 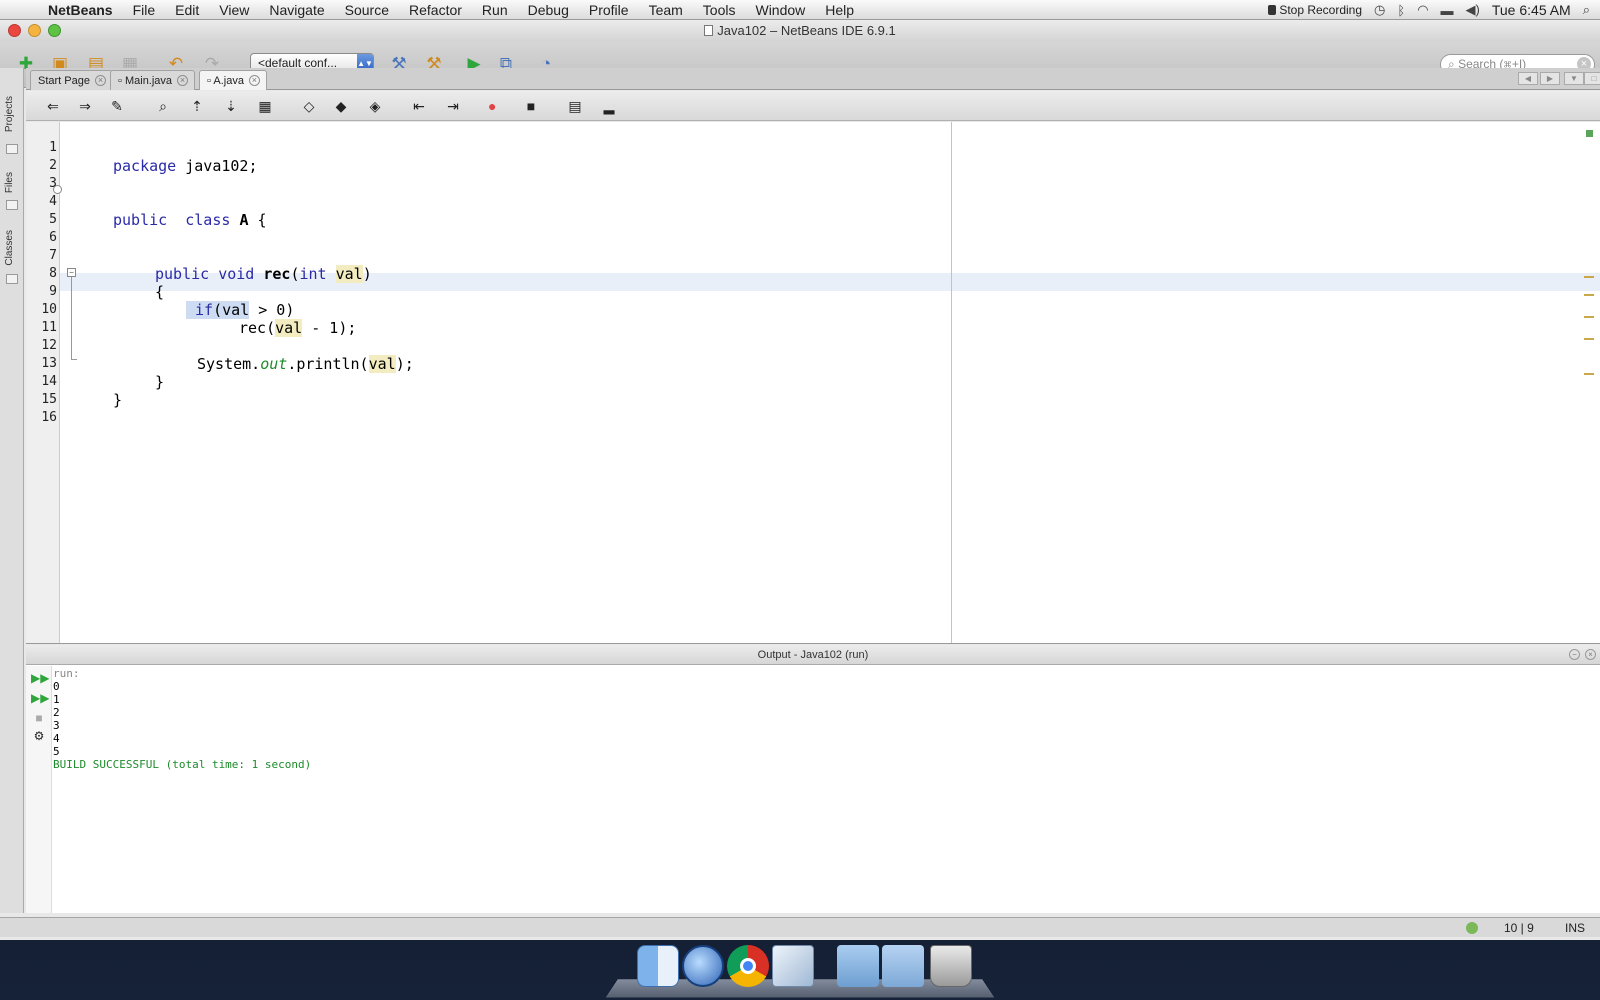 I want to click on toggle-highlight-icon: ▦, so click(x=265, y=106).